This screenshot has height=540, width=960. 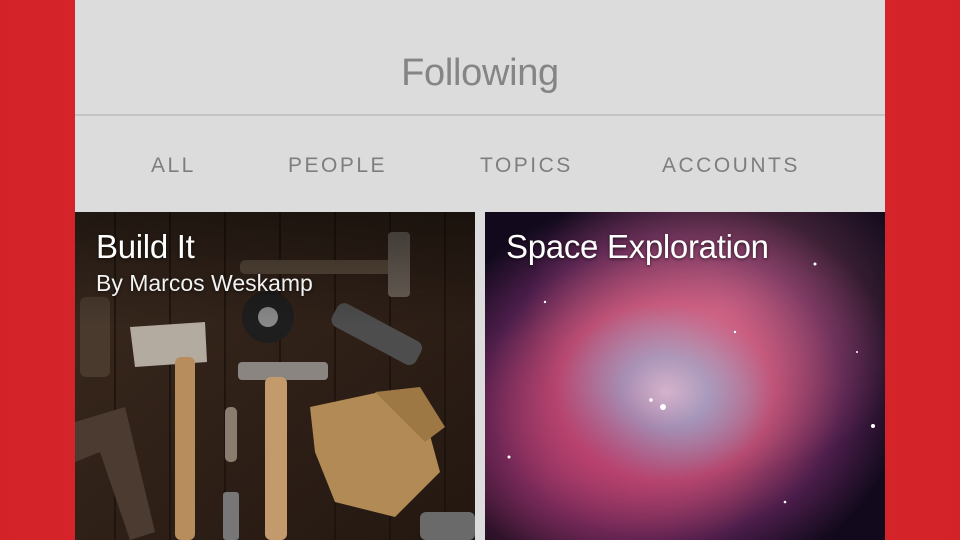 I want to click on page-title: Following, so click(x=480, y=72).